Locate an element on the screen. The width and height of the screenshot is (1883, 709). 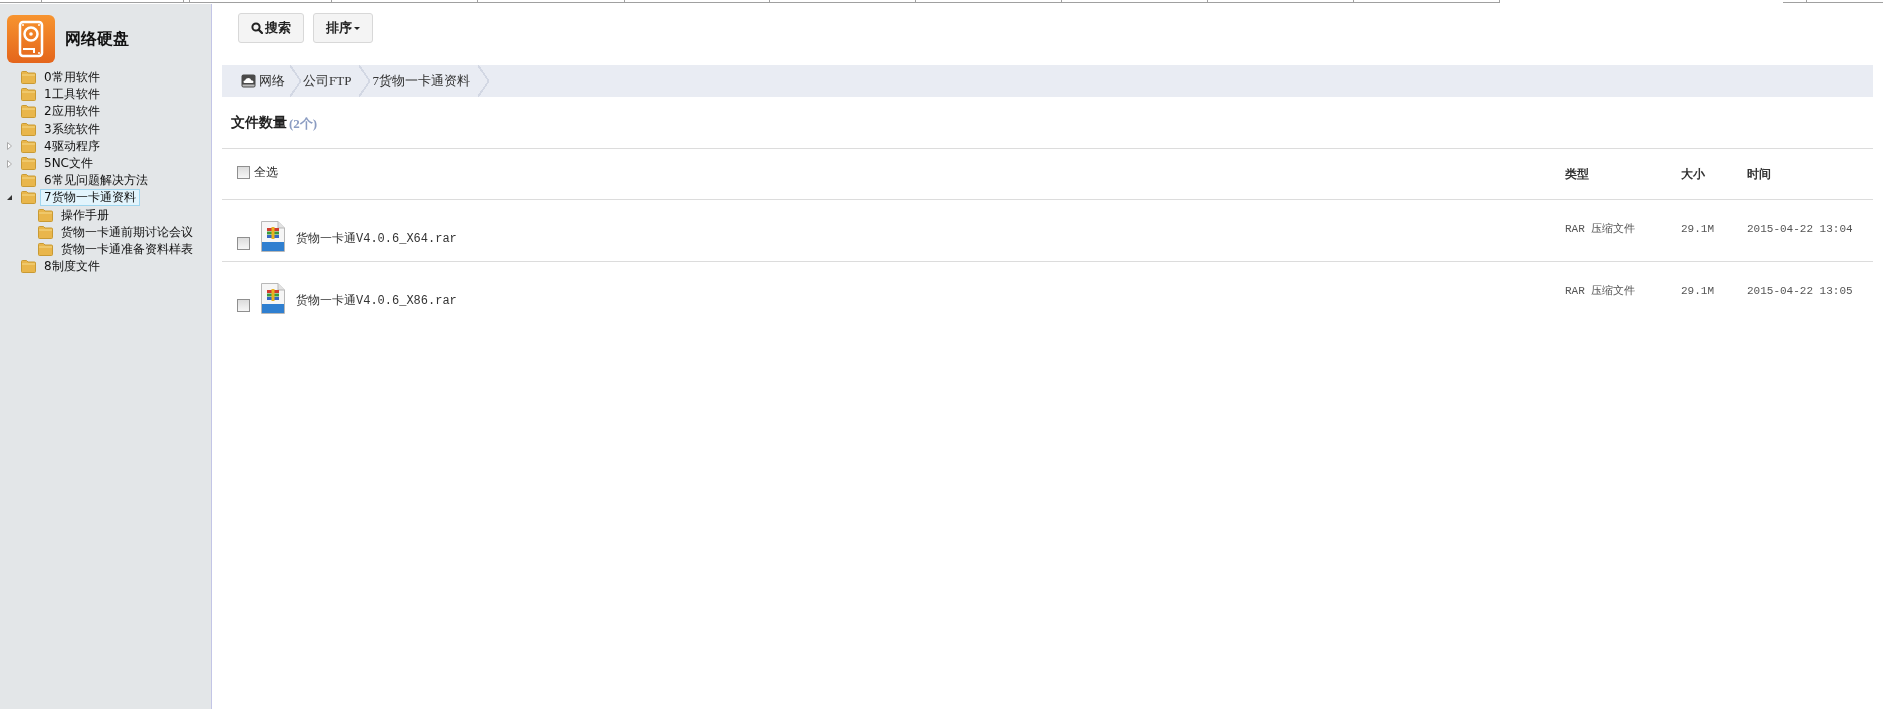
tree-item: 5NC文件 is located at coordinates (68, 164).